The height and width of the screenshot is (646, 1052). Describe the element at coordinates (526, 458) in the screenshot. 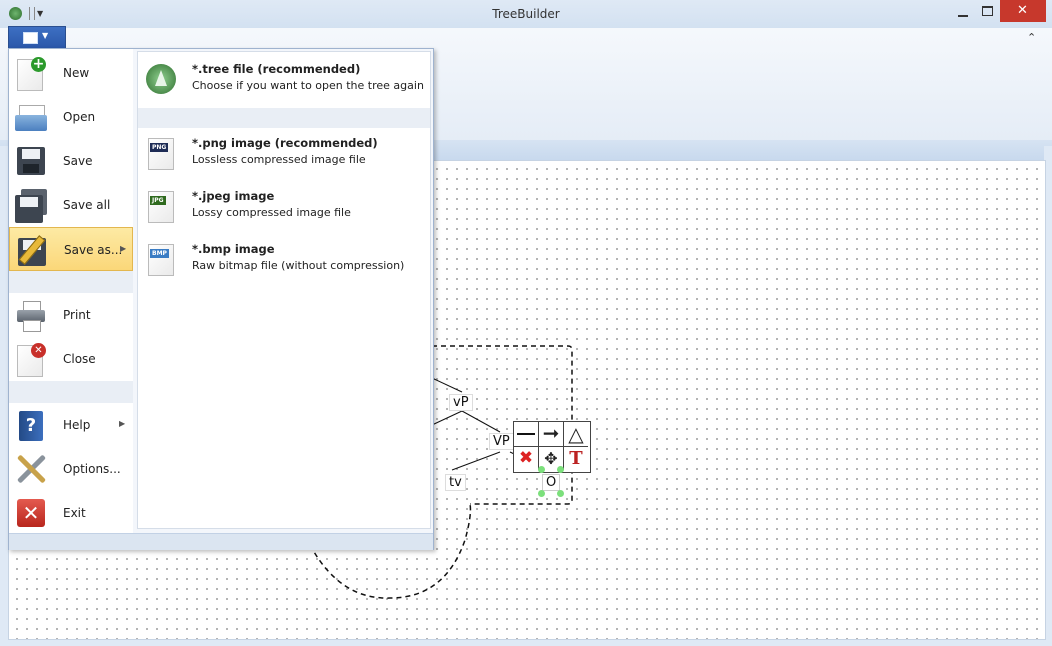

I see `delete-node-icon: ✖` at that location.